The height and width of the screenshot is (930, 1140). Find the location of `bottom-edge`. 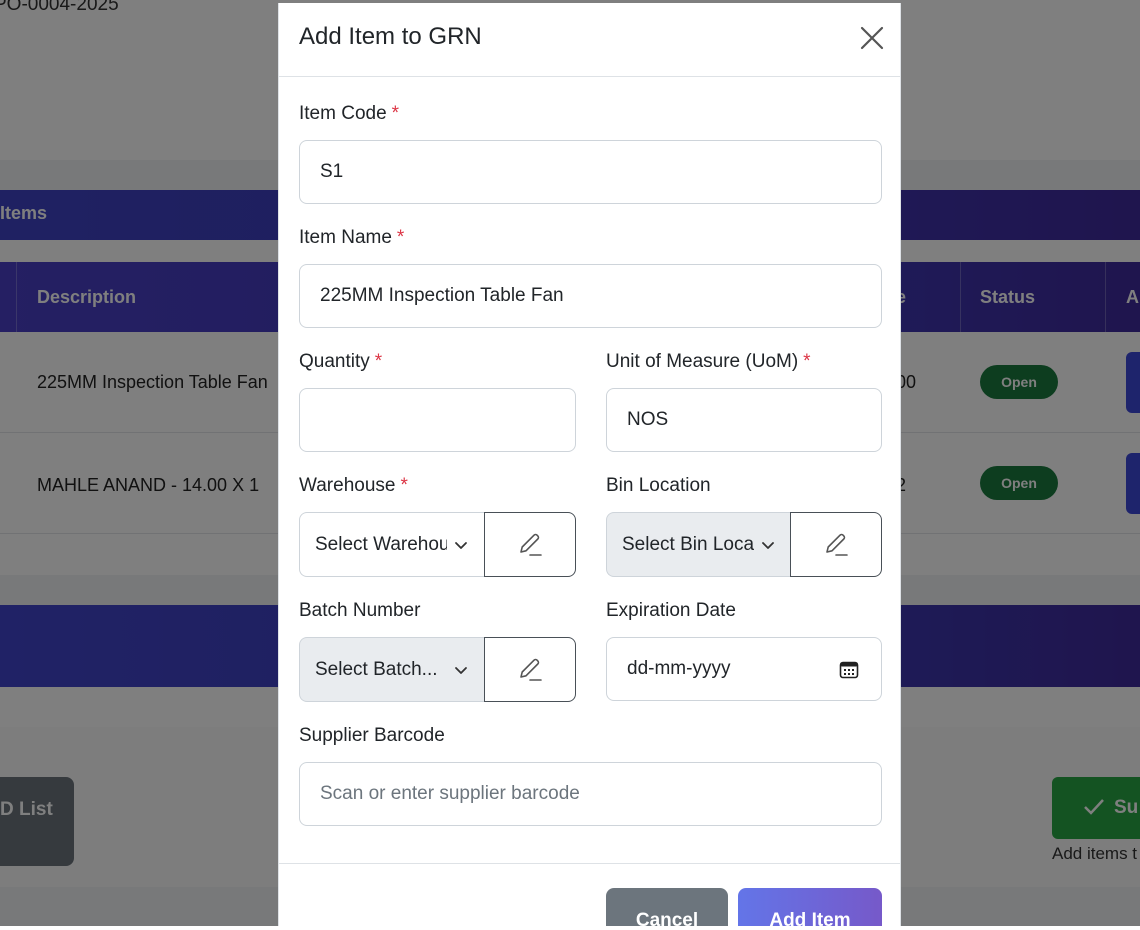

bottom-edge is located at coordinates (570, 928).